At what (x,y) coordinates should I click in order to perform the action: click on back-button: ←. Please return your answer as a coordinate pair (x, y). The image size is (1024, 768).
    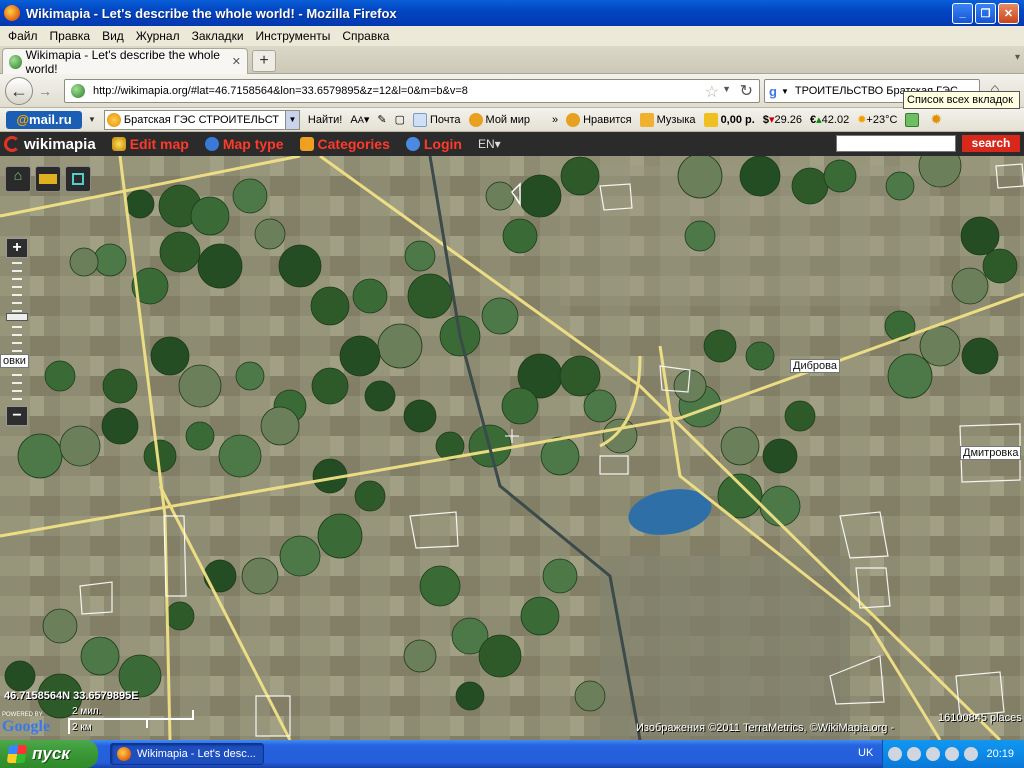
    Looking at the image, I should click on (19, 91).